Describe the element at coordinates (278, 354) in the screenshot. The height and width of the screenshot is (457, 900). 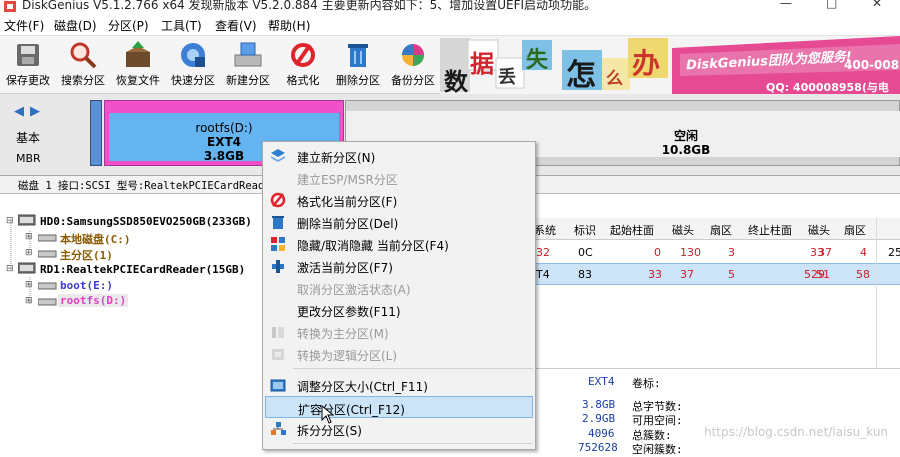
I see `to-logical-icon` at that location.